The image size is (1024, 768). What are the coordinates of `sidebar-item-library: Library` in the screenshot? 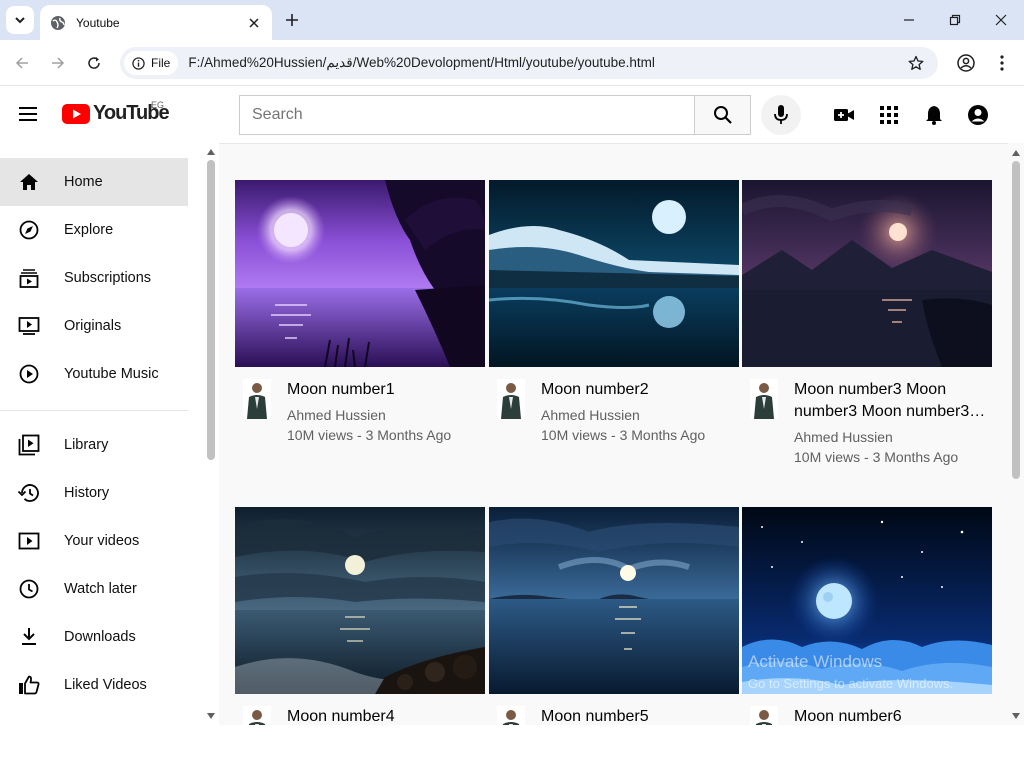 It's located at (94, 445).